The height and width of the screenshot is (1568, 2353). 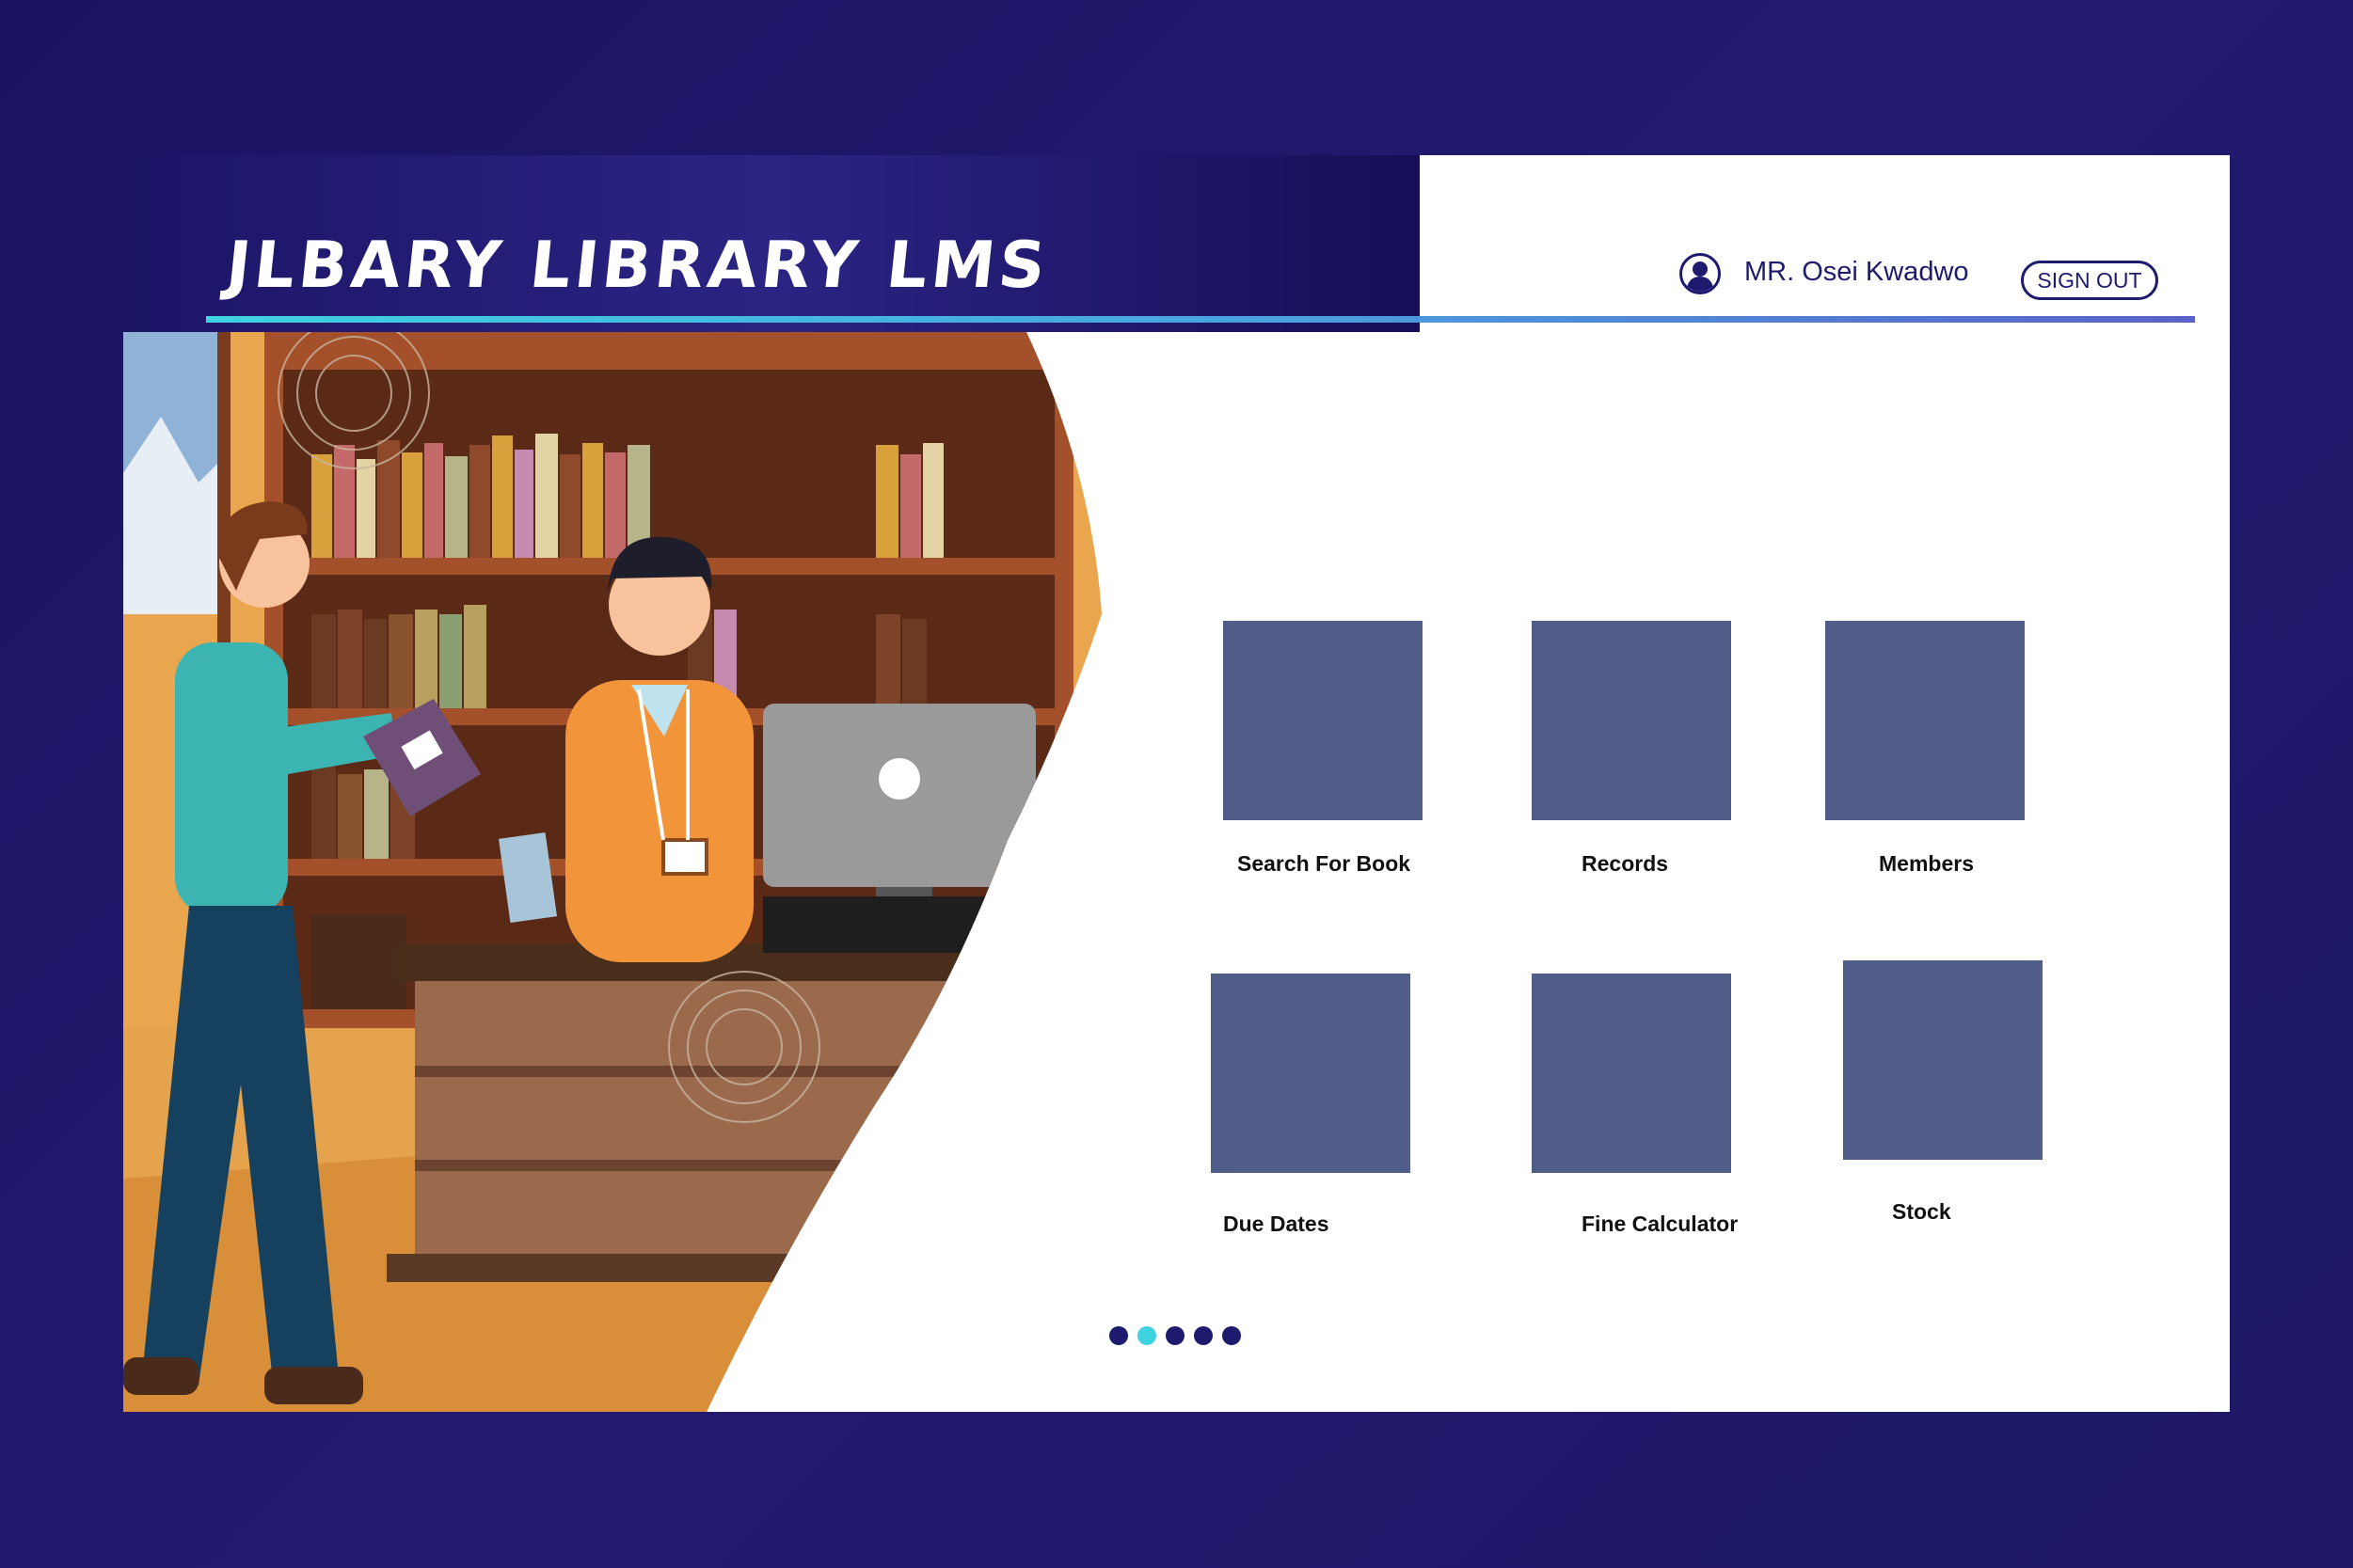 What do you see at coordinates (1856, 272) in the screenshot?
I see `user-name: MR. Osei Kwadwo` at bounding box center [1856, 272].